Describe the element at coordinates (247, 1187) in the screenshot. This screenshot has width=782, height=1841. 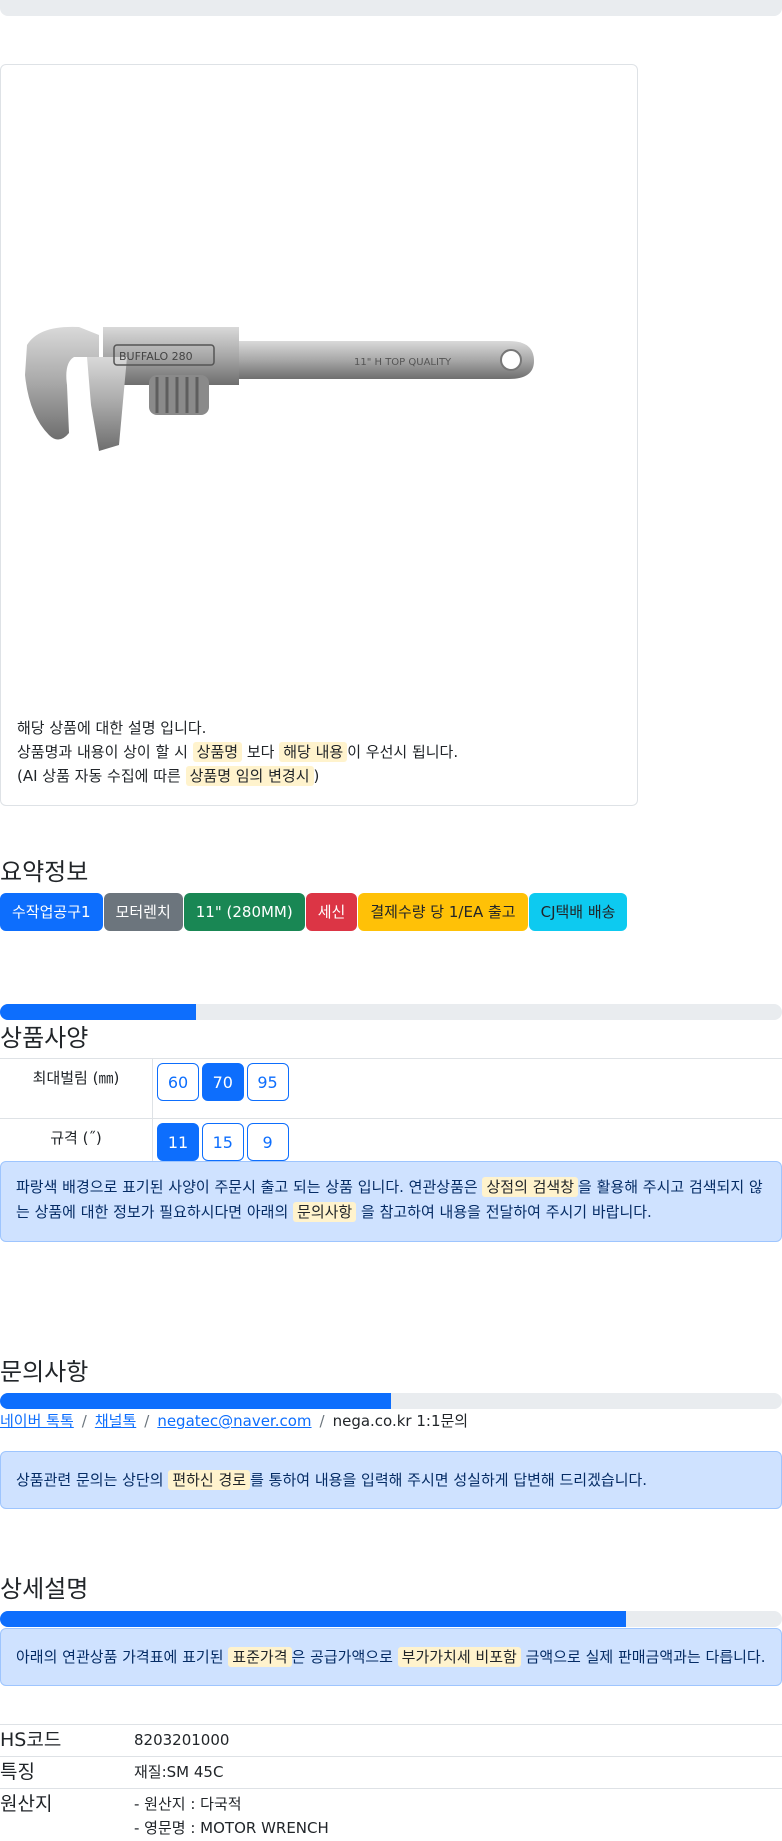
I see `alert-text: 파랑색 배경으로 표기된 사양이 주문시 출고 되는 상품 입니다. 연관상품은` at that location.